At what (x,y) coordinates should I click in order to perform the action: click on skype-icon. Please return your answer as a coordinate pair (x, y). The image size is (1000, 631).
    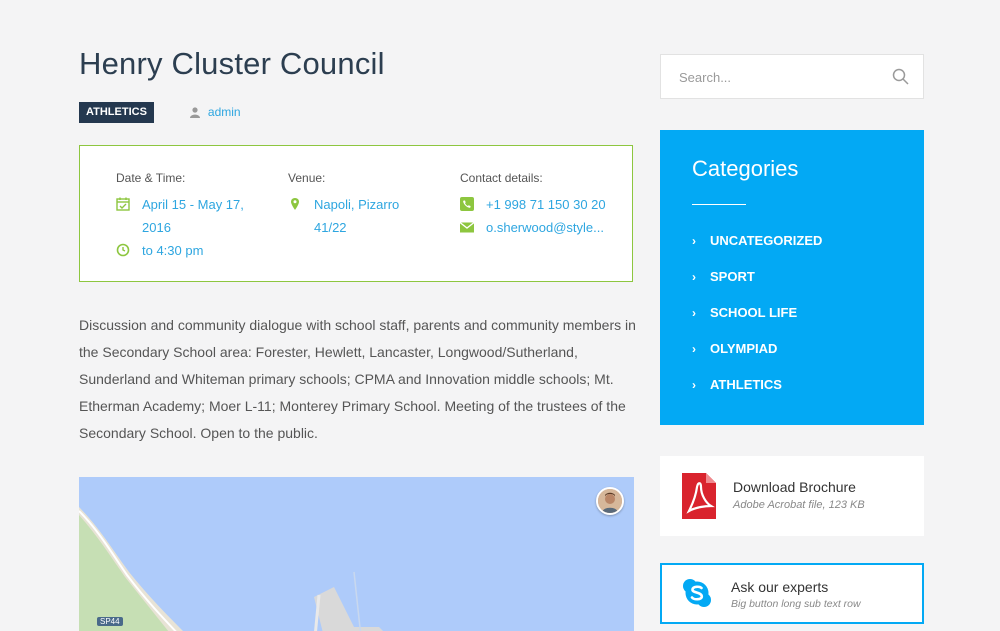
    Looking at the image, I should click on (697, 593).